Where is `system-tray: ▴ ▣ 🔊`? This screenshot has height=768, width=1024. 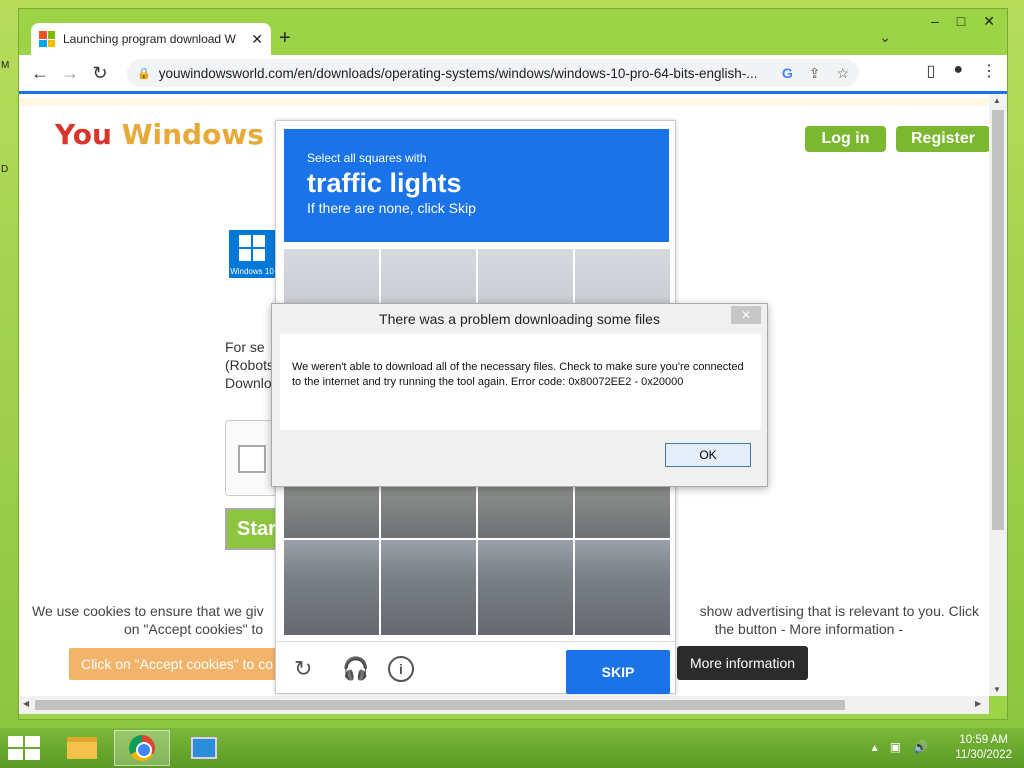 system-tray: ▴ ▣ 🔊 is located at coordinates (900, 747).